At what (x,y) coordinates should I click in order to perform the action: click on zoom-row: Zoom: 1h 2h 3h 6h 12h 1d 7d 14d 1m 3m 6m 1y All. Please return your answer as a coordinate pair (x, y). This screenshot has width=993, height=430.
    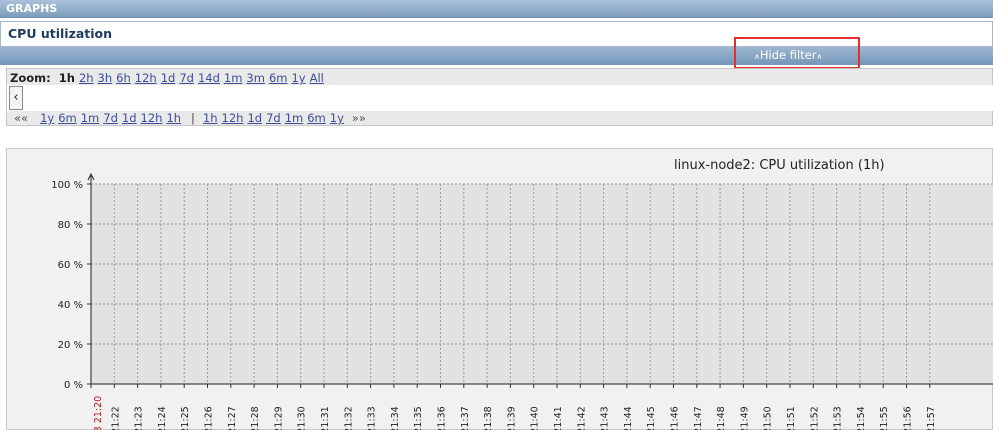
    Looking at the image, I should click on (167, 78).